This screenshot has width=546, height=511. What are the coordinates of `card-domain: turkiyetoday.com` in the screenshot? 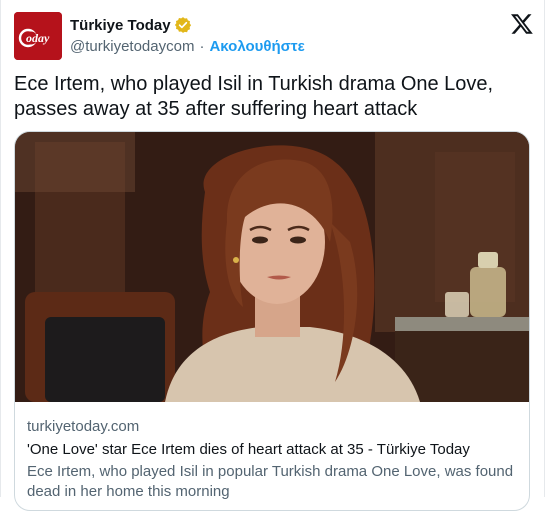 It's located at (275, 426).